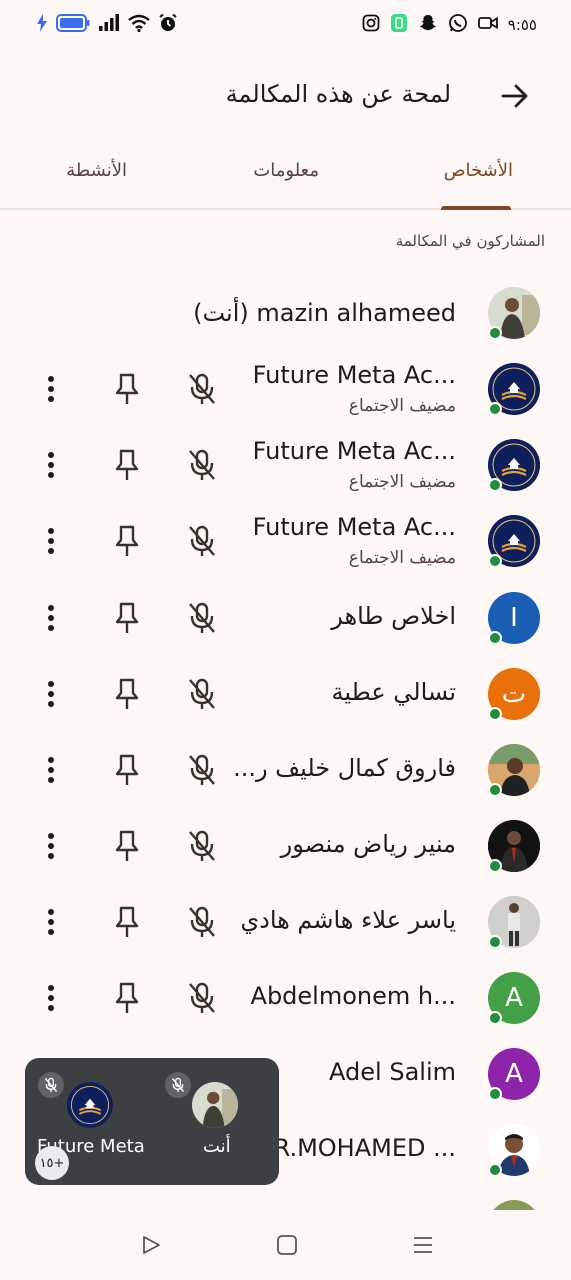 This screenshot has width=571, height=1280. What do you see at coordinates (399, 25) in the screenshot?
I see `app-notification-icon` at bounding box center [399, 25].